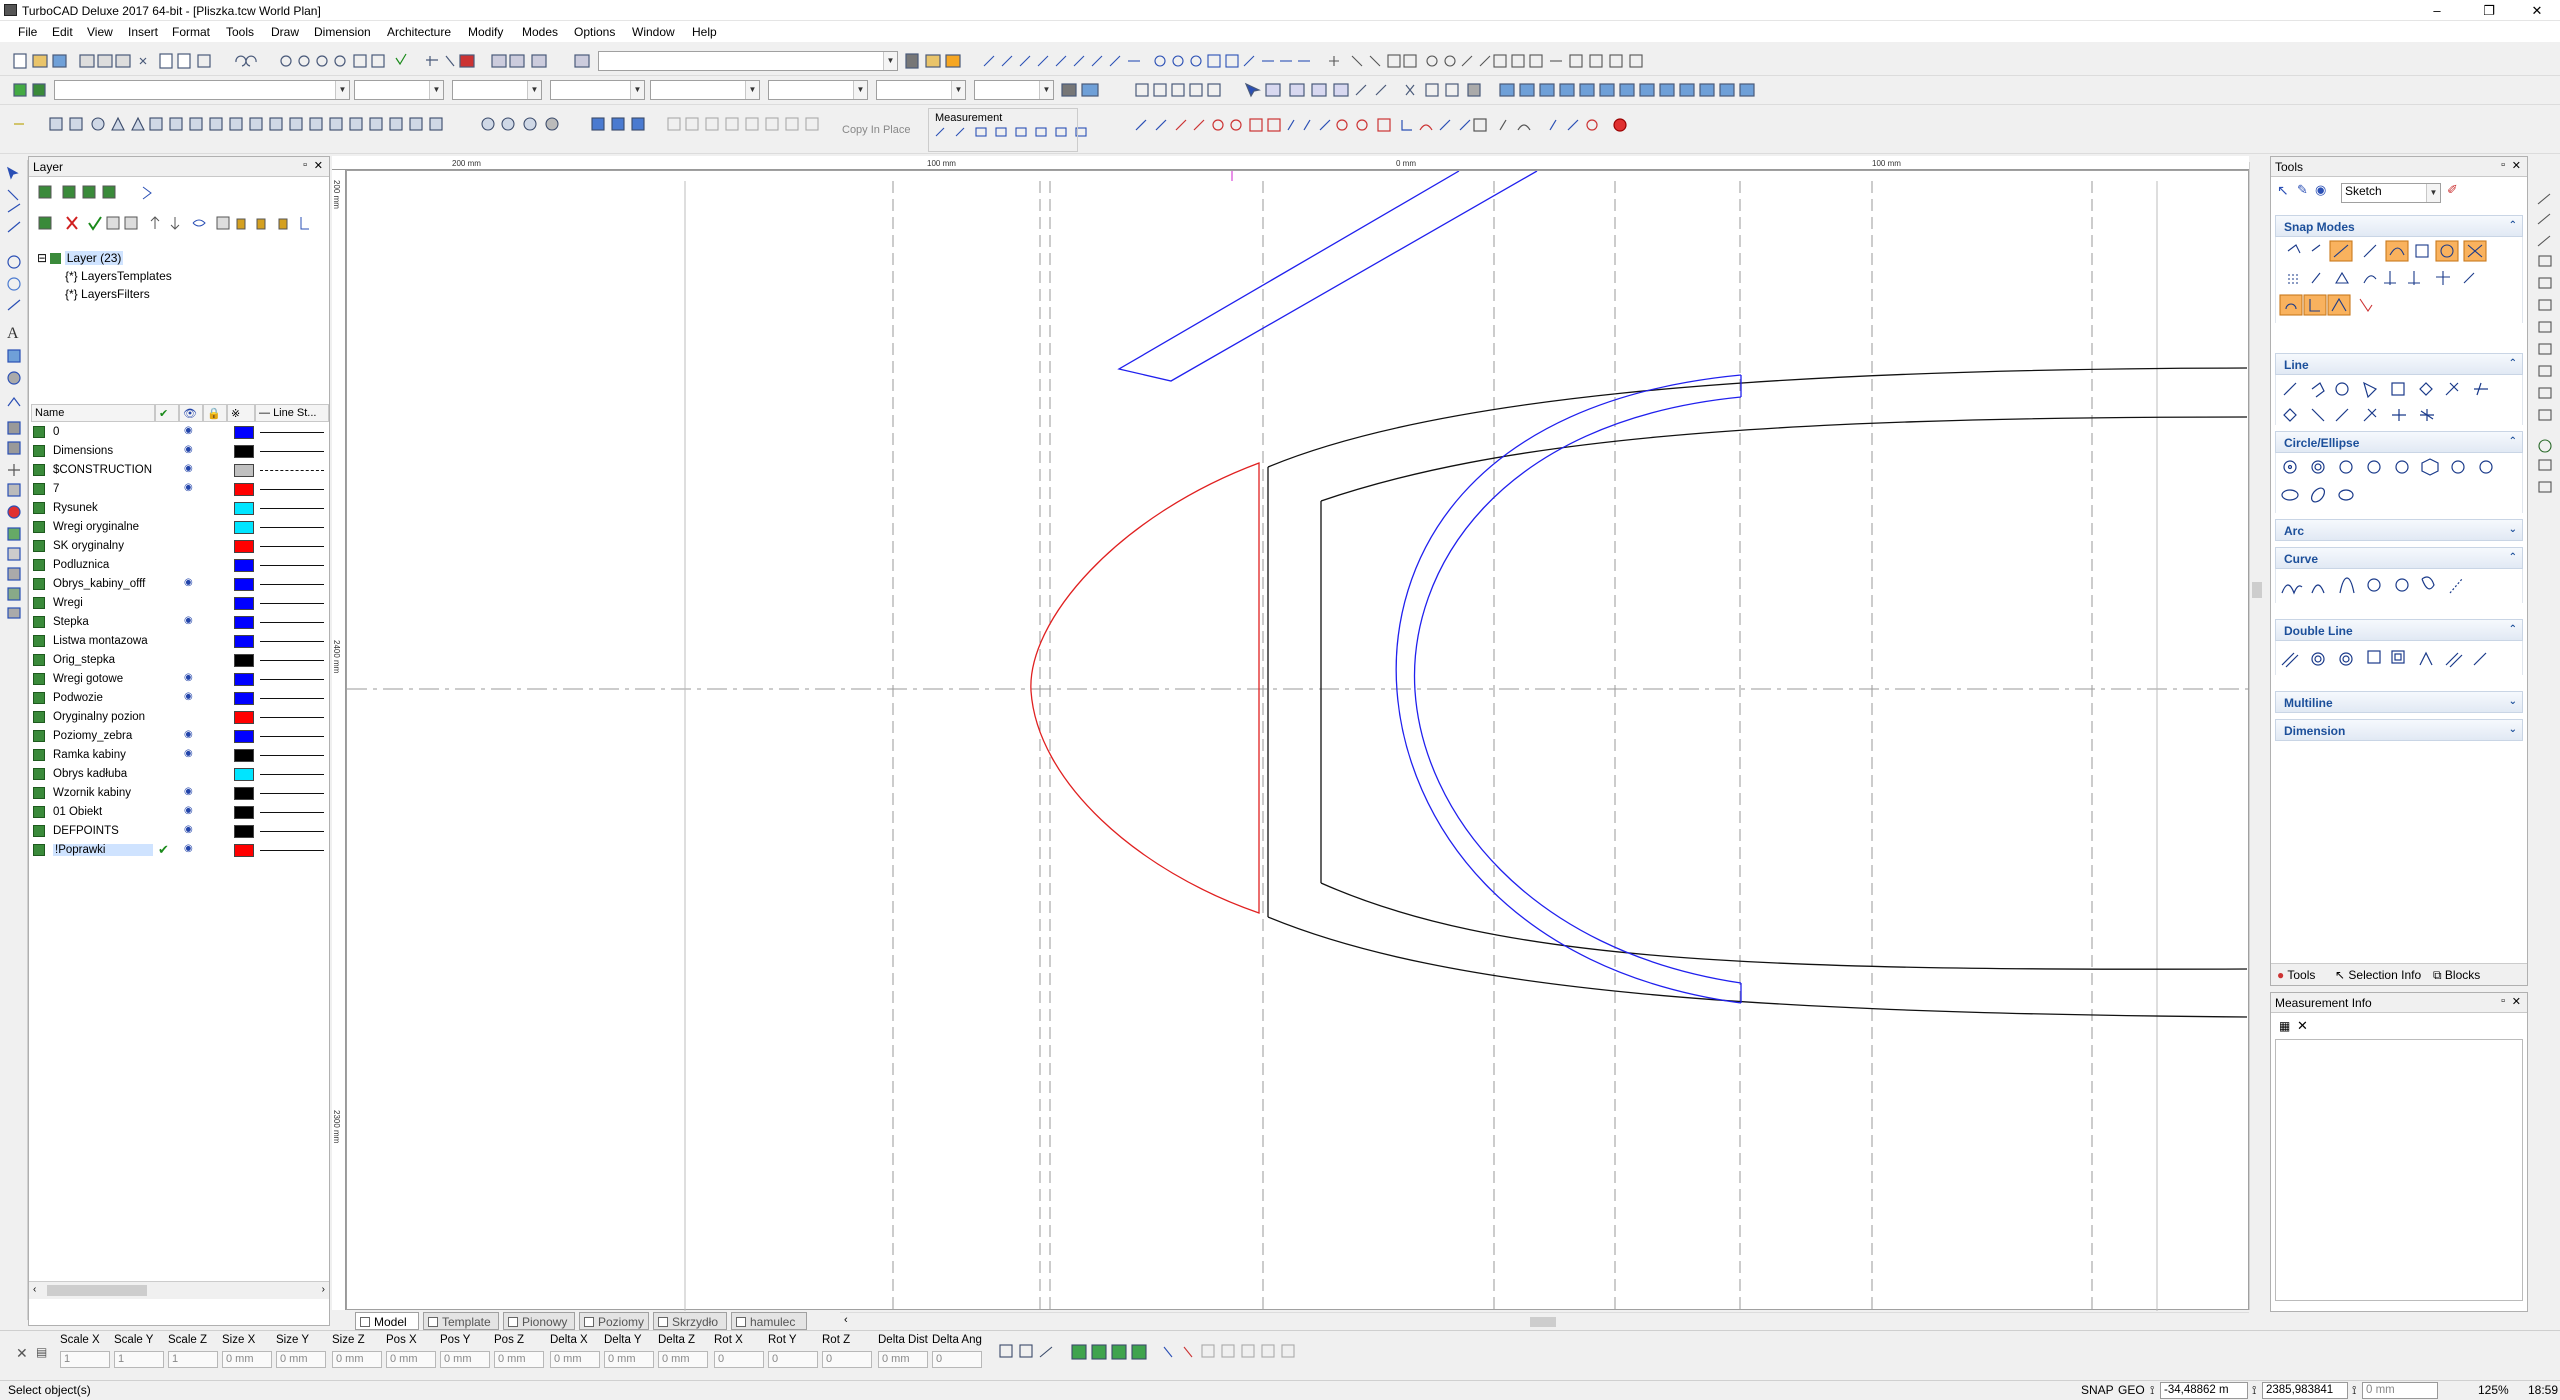 The width and height of the screenshot is (2560, 1400). I want to click on layer-row: SK oryginalny, so click(180, 546).